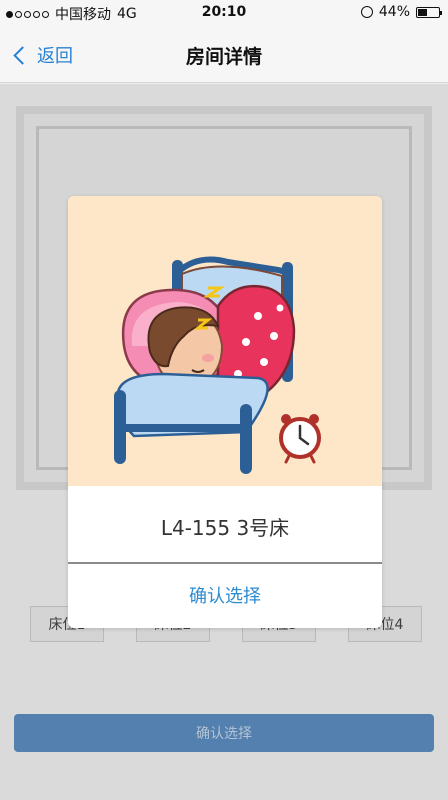 The height and width of the screenshot is (800, 448). Describe the element at coordinates (394, 12) in the screenshot. I see `battery-percent: 44%` at that location.